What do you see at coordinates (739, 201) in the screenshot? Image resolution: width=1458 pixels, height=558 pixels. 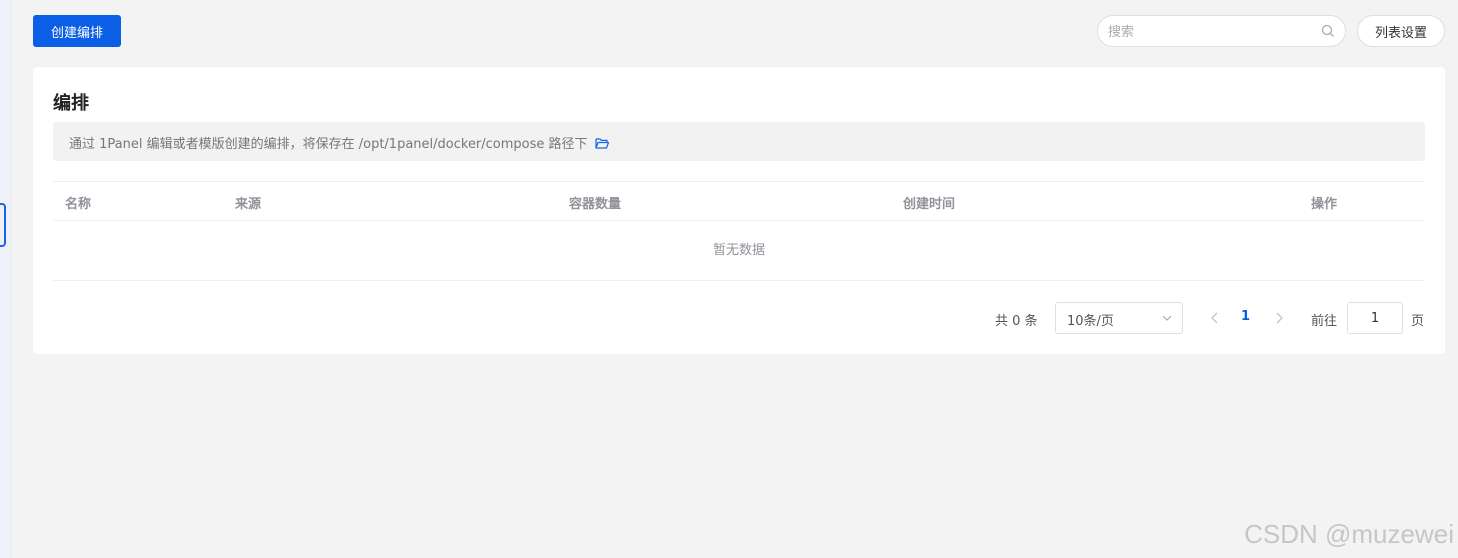 I see `table-header: 名称 来源 容器数量 创建时间 操作` at bounding box center [739, 201].